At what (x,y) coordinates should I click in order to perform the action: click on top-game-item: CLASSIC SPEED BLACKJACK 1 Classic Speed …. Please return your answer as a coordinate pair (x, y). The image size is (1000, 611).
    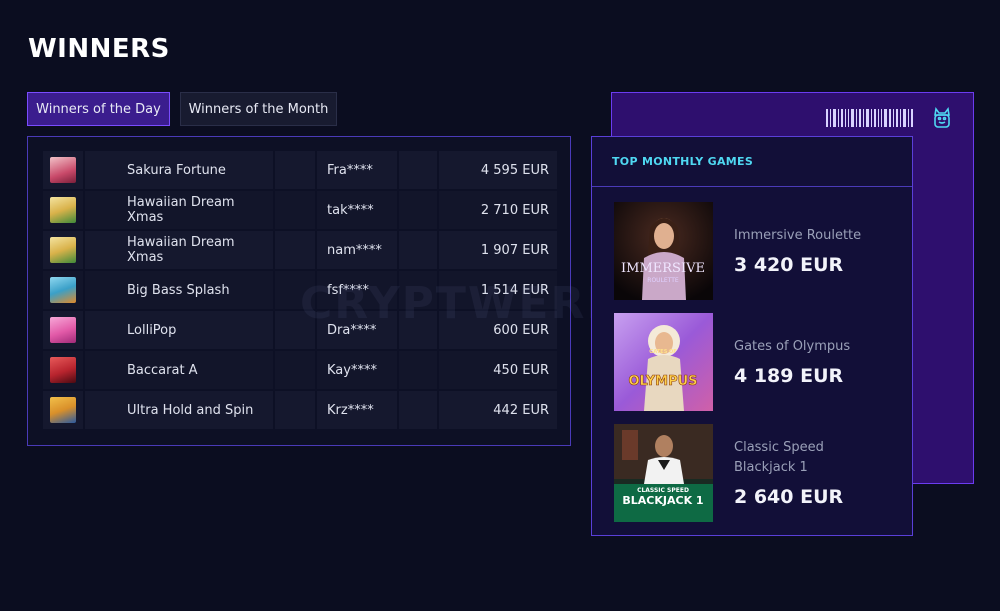
    Looking at the image, I should click on (764, 473).